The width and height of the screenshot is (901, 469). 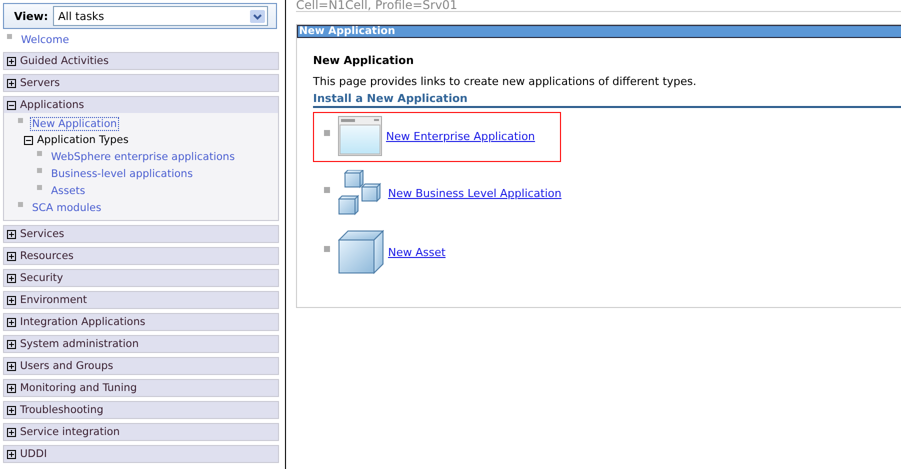 What do you see at coordinates (42, 234) in the screenshot?
I see `section-label: Services` at bounding box center [42, 234].